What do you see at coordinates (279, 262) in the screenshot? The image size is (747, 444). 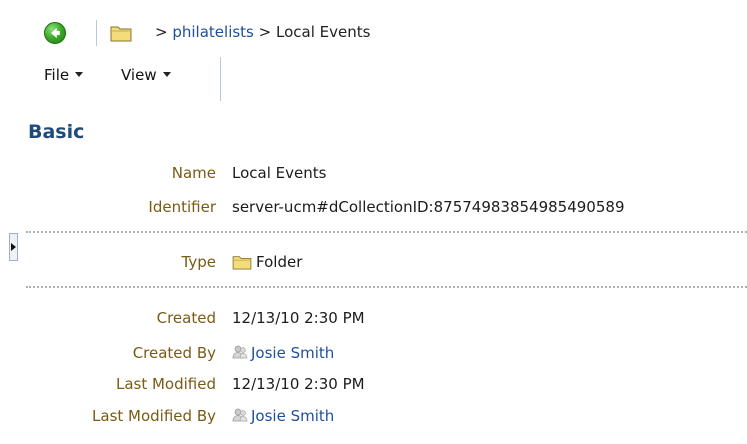 I see `type-text: Folder` at bounding box center [279, 262].